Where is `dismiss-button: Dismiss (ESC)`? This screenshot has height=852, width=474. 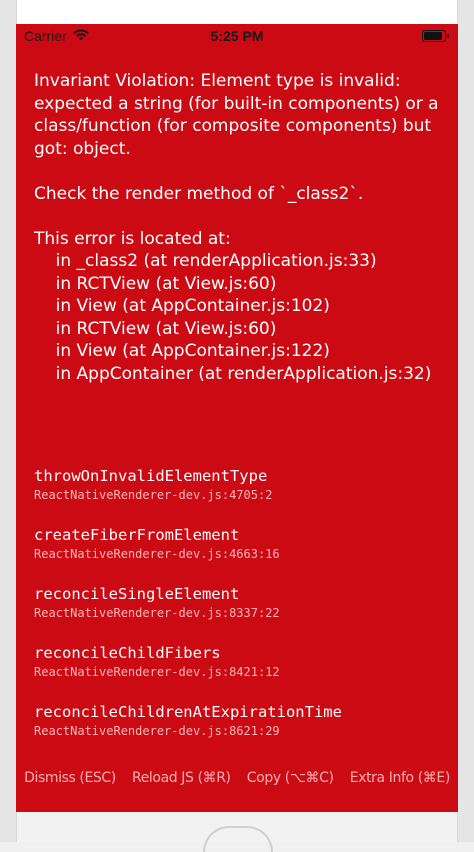 dismiss-button: Dismiss (ESC) is located at coordinates (70, 778).